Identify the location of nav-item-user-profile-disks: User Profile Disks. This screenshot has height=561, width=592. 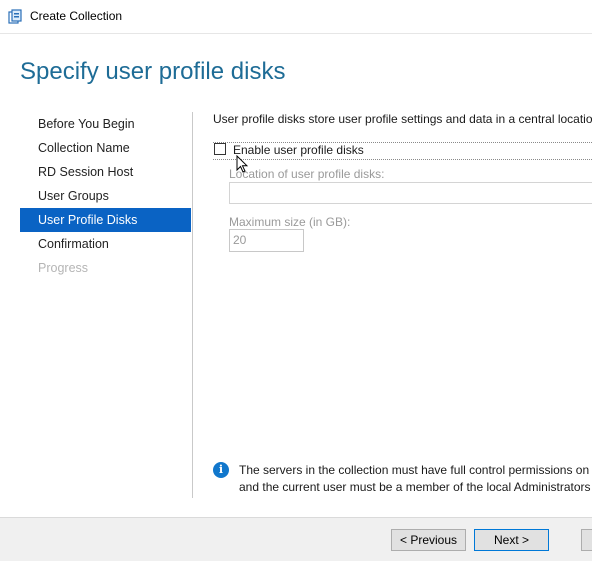
(105, 220).